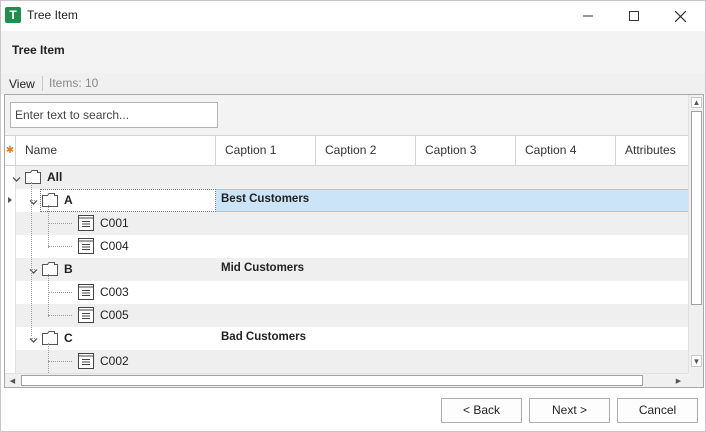 The width and height of the screenshot is (706, 432). Describe the element at coordinates (52, 15) in the screenshot. I see `window-title: Tree Item` at that location.